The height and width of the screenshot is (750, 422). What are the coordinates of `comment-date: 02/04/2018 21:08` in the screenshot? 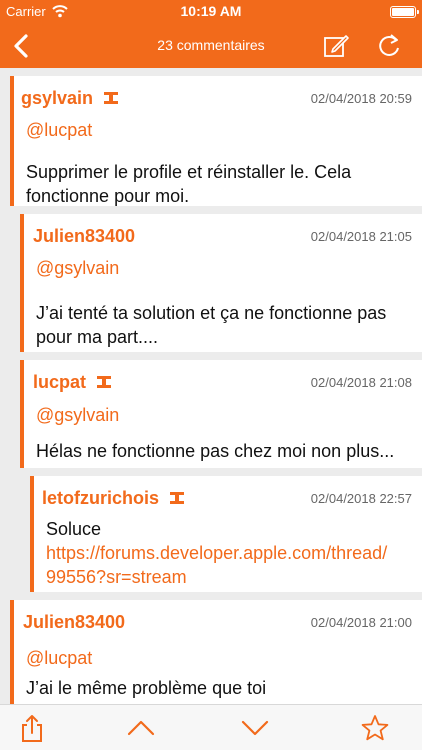 It's located at (361, 382).